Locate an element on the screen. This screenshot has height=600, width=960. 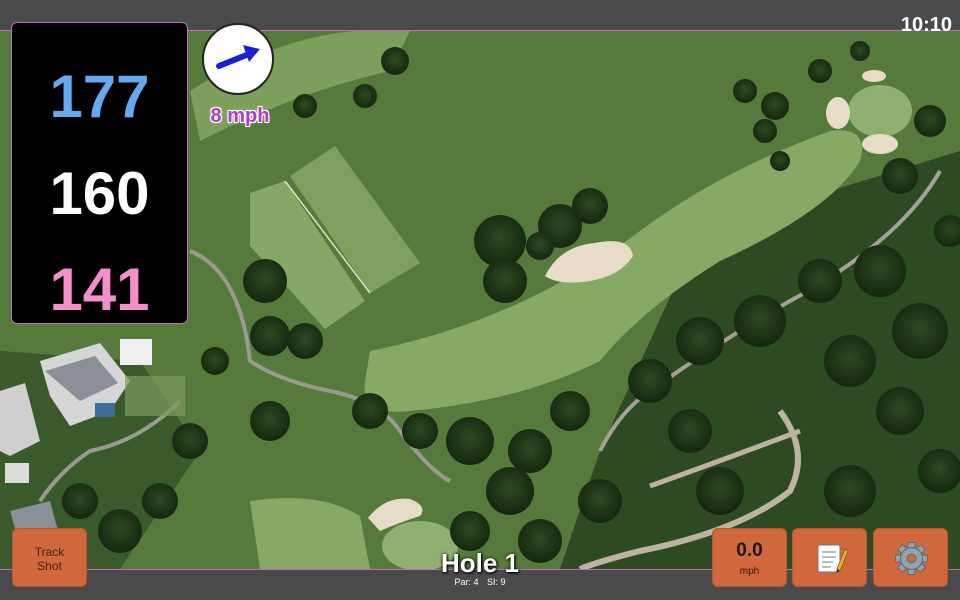
back-distance: 177 is located at coordinates (99, 96).